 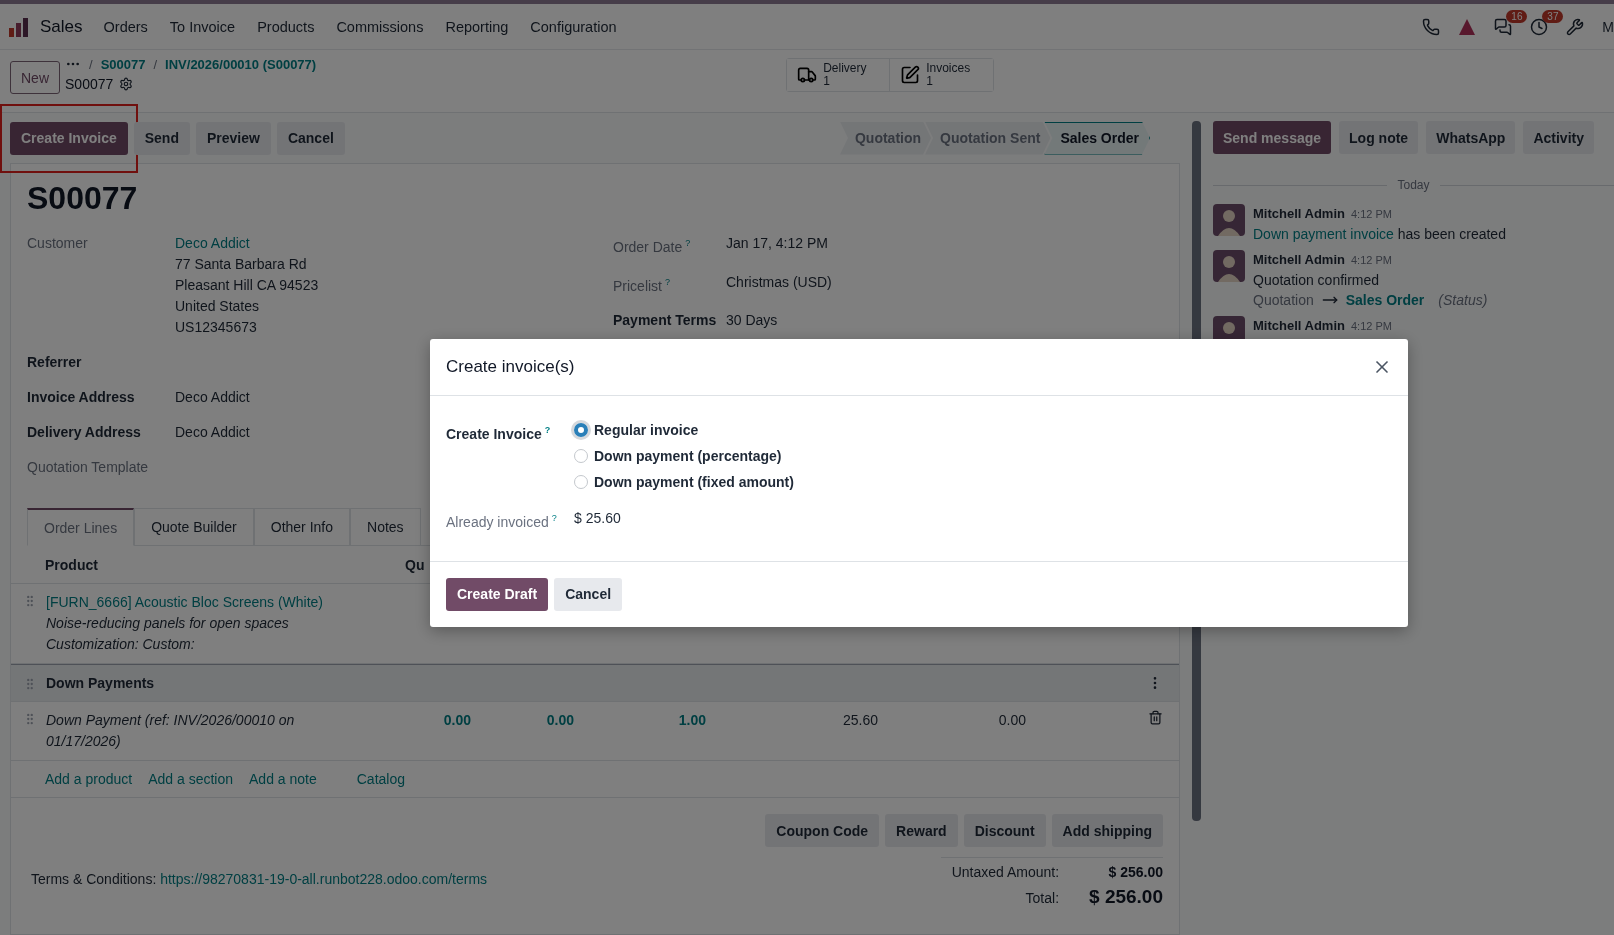 I want to click on field-label: Payment Terms, so click(x=665, y=321).